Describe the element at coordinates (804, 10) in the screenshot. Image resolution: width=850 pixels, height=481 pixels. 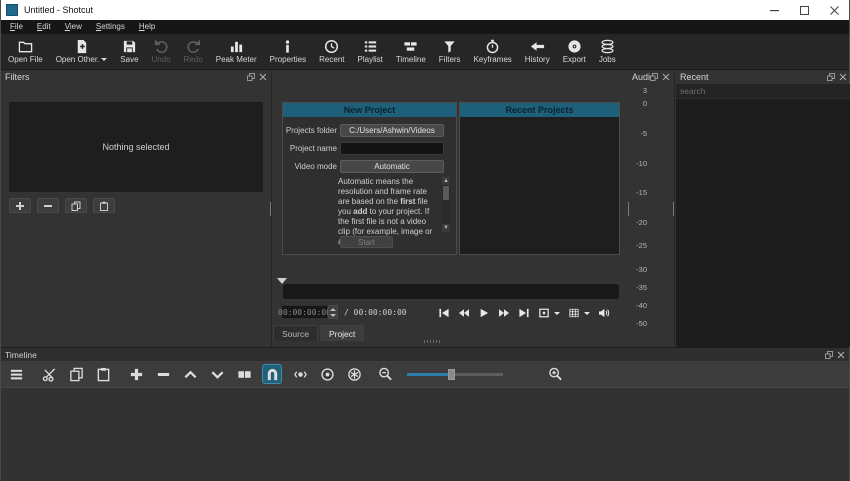
I see `maximize-button` at that location.